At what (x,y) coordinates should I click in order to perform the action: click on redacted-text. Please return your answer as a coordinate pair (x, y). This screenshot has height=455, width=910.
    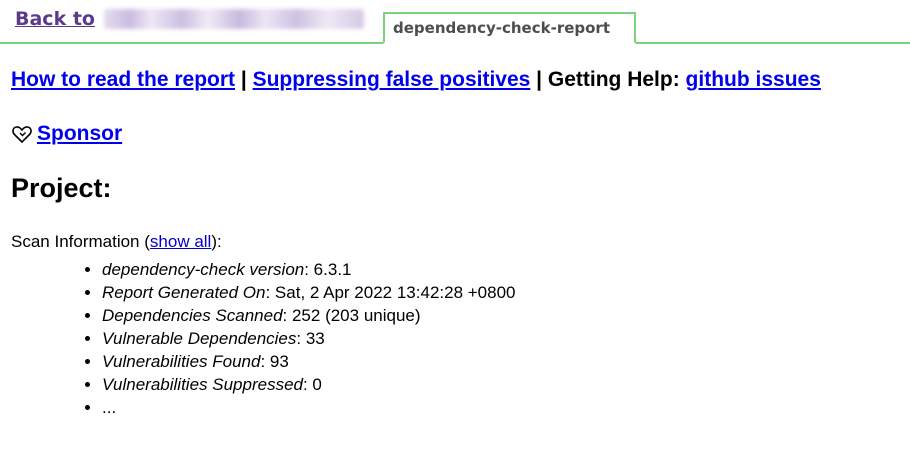
    Looking at the image, I should click on (234, 19).